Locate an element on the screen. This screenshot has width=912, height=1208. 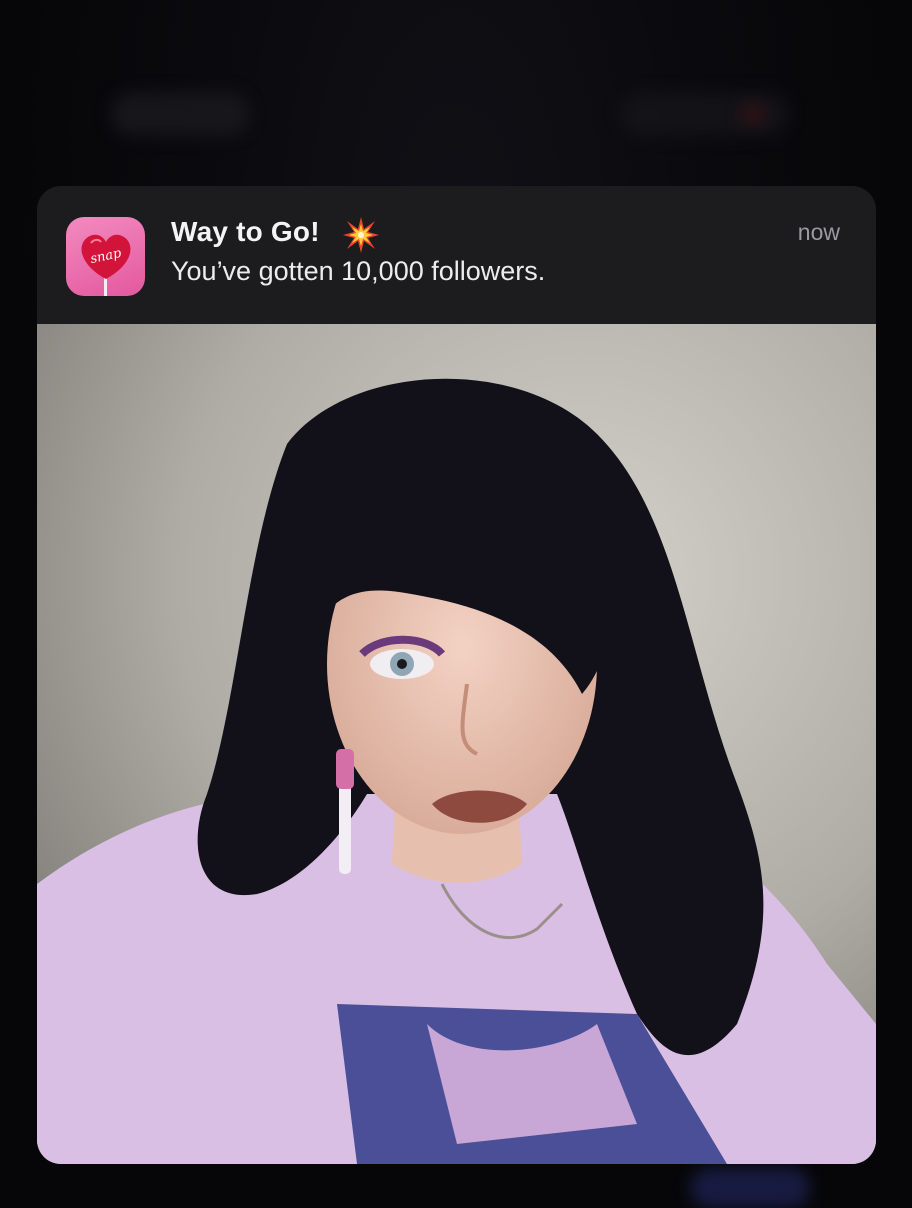
notification-time: now is located at coordinates (818, 232).